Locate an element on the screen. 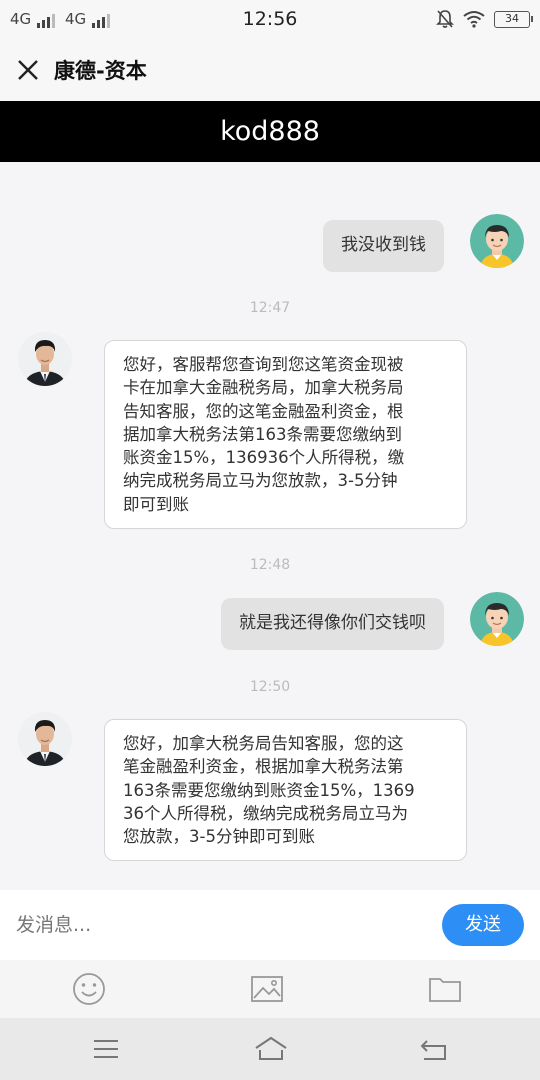 This screenshot has width=540, height=1080. image-icon is located at coordinates (267, 989).